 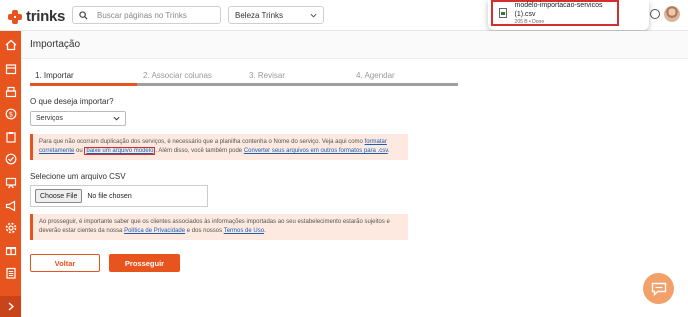 I want to click on avatar, so click(x=672, y=14).